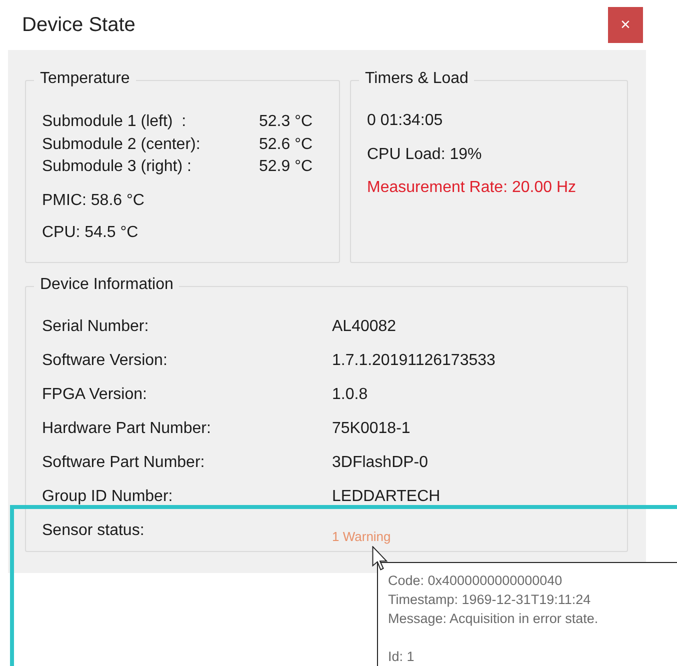 The image size is (677, 666). What do you see at coordinates (286, 167) in the screenshot?
I see `temperature-value: 52.9 °C` at bounding box center [286, 167].